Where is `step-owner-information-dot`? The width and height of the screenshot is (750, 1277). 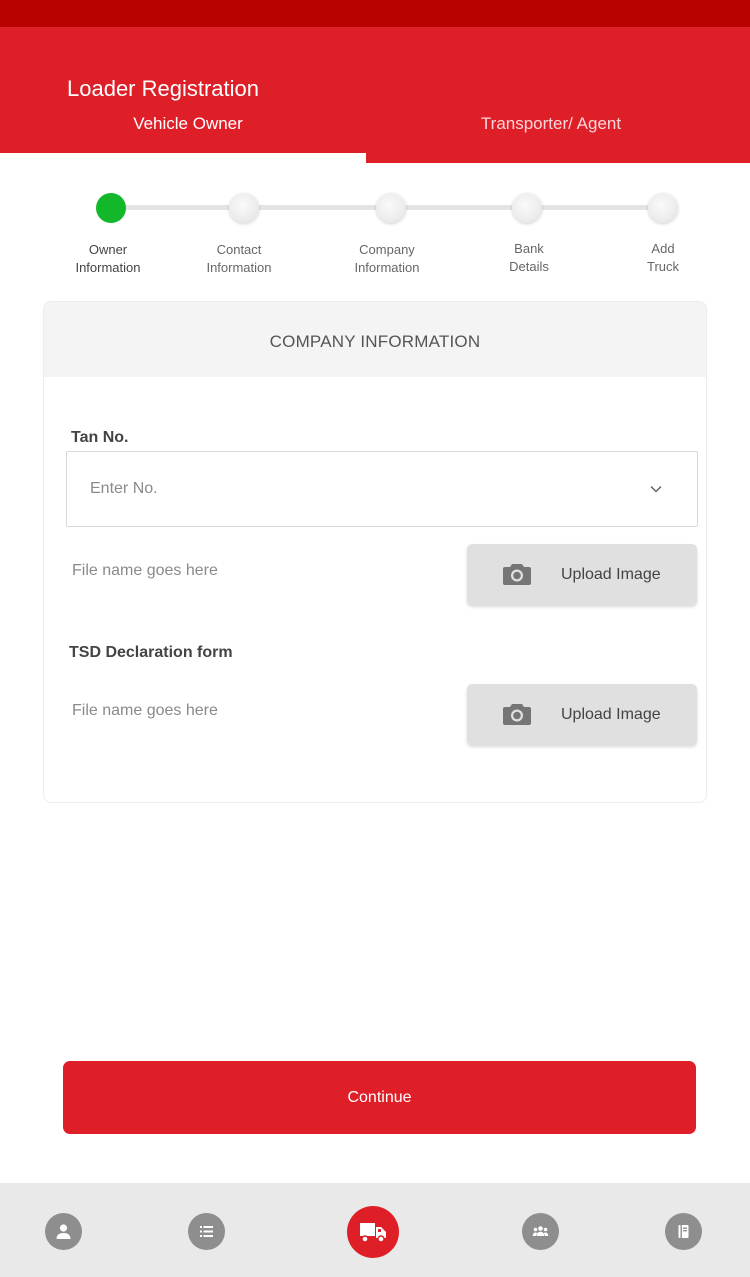
step-owner-information-dot is located at coordinates (111, 208).